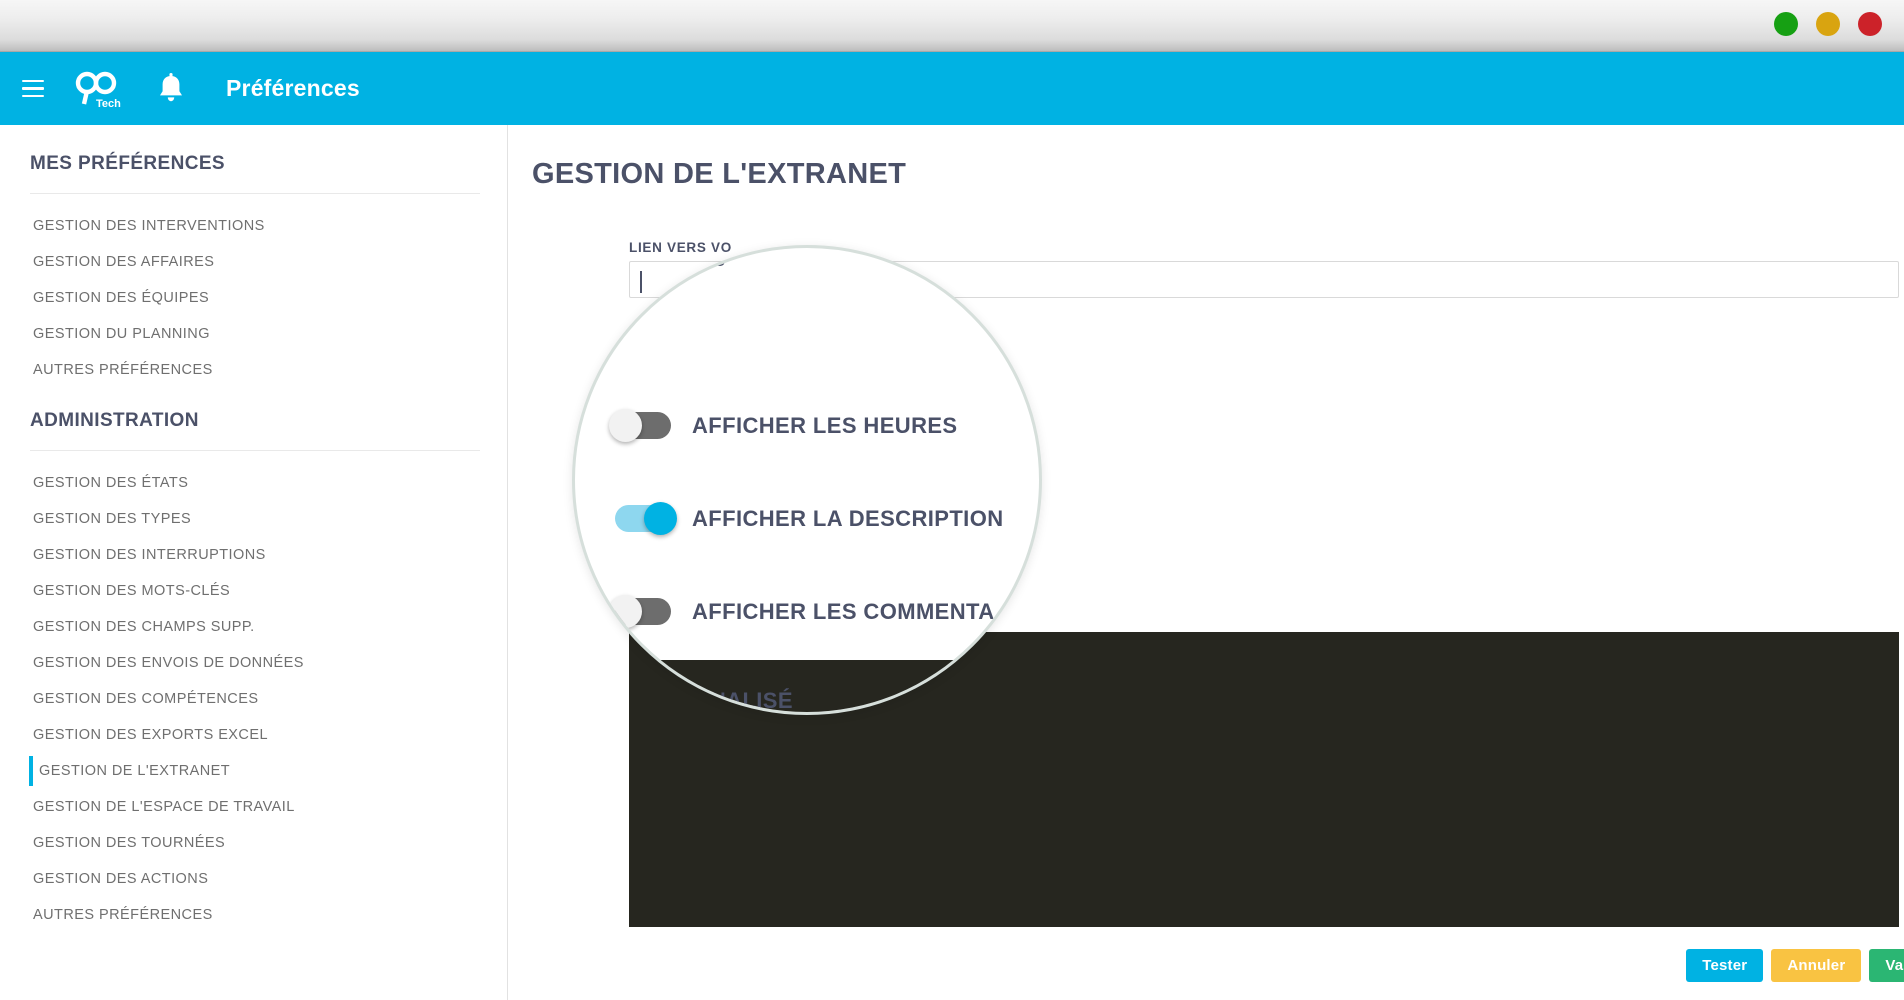 This screenshot has height=1000, width=1904. Describe the element at coordinates (112, 519) in the screenshot. I see `sidebar-item-label: GESTION DES TYPES` at that location.